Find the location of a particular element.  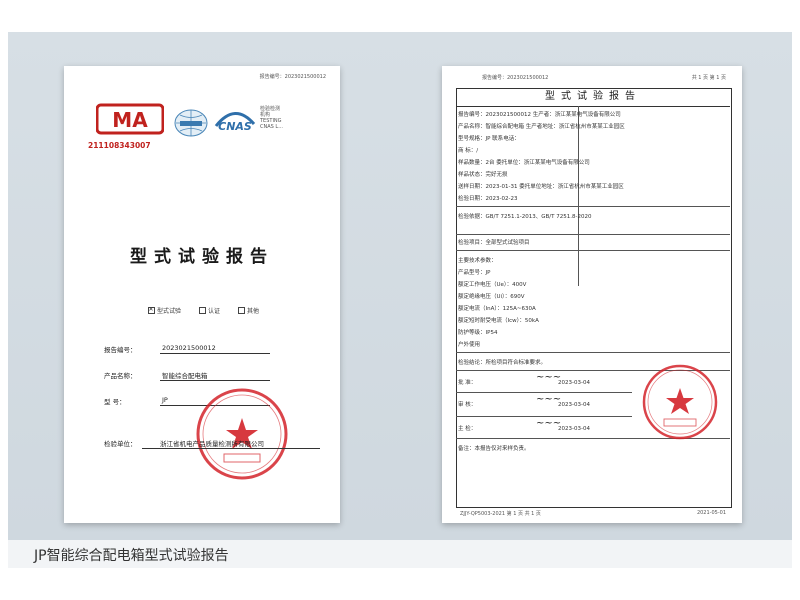

field-testing-unit: 检验单位： 浙江省机电产品质量检测所有限公司 is located at coordinates (212, 443).